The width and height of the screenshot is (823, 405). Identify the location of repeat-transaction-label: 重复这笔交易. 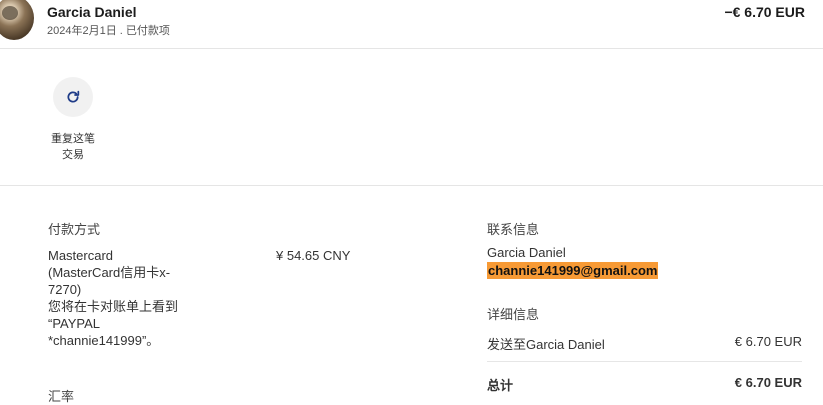
(73, 147).